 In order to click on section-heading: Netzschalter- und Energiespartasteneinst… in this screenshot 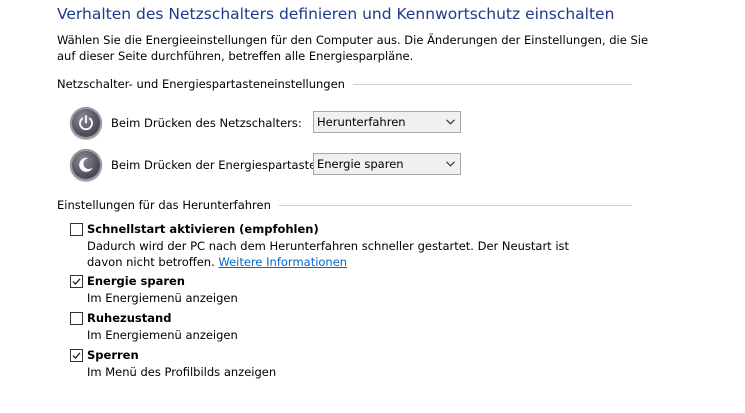, I will do `click(201, 84)`.